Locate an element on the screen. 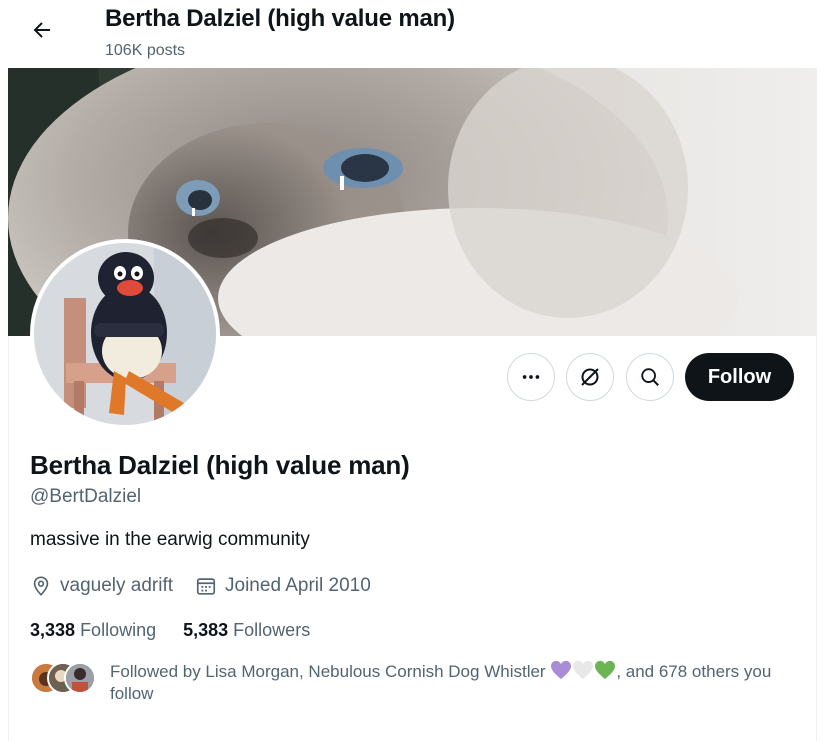 The width and height of the screenshot is (825, 741). back-arrow-icon is located at coordinates (41, 30).